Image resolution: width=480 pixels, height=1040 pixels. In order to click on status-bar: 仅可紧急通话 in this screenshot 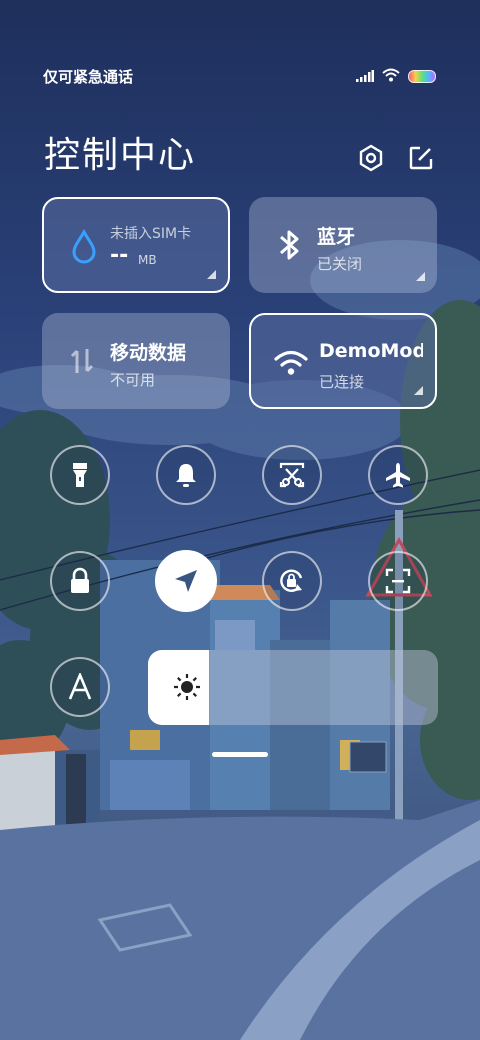, I will do `click(239, 76)`.